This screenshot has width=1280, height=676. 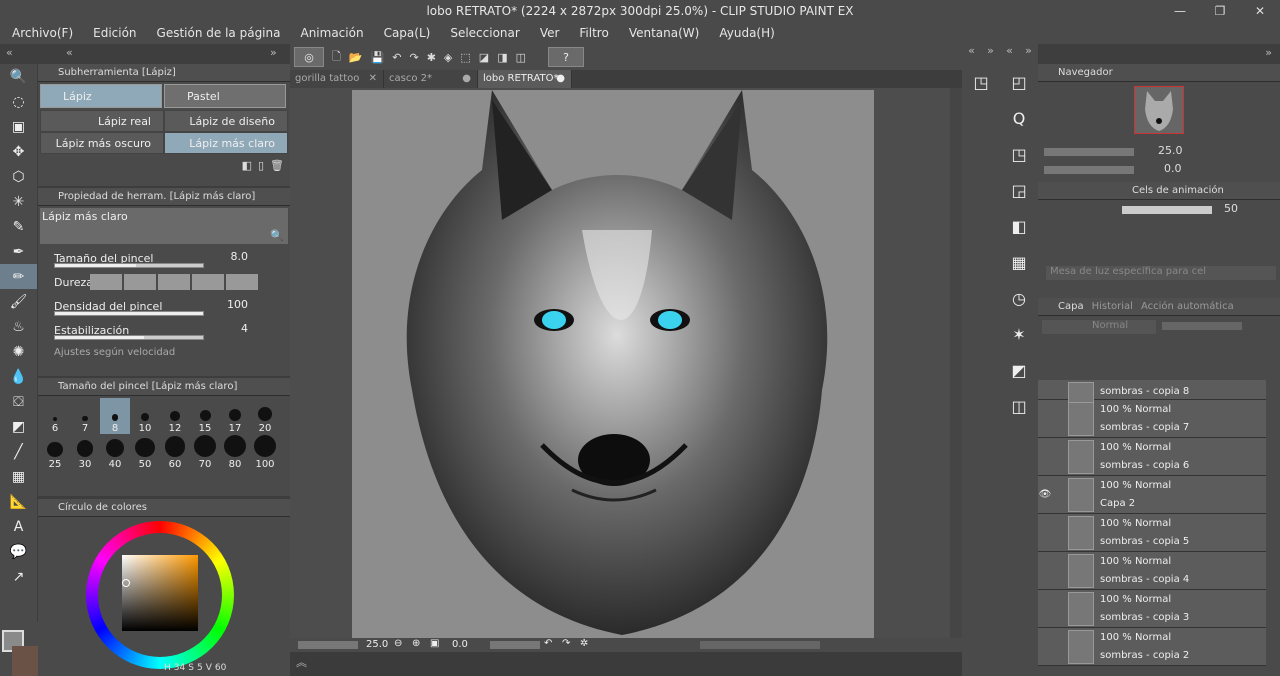 What do you see at coordinates (1152, 609) in the screenshot?
I see `layer-row: 100 % Normal sombras - copia 3` at bounding box center [1152, 609].